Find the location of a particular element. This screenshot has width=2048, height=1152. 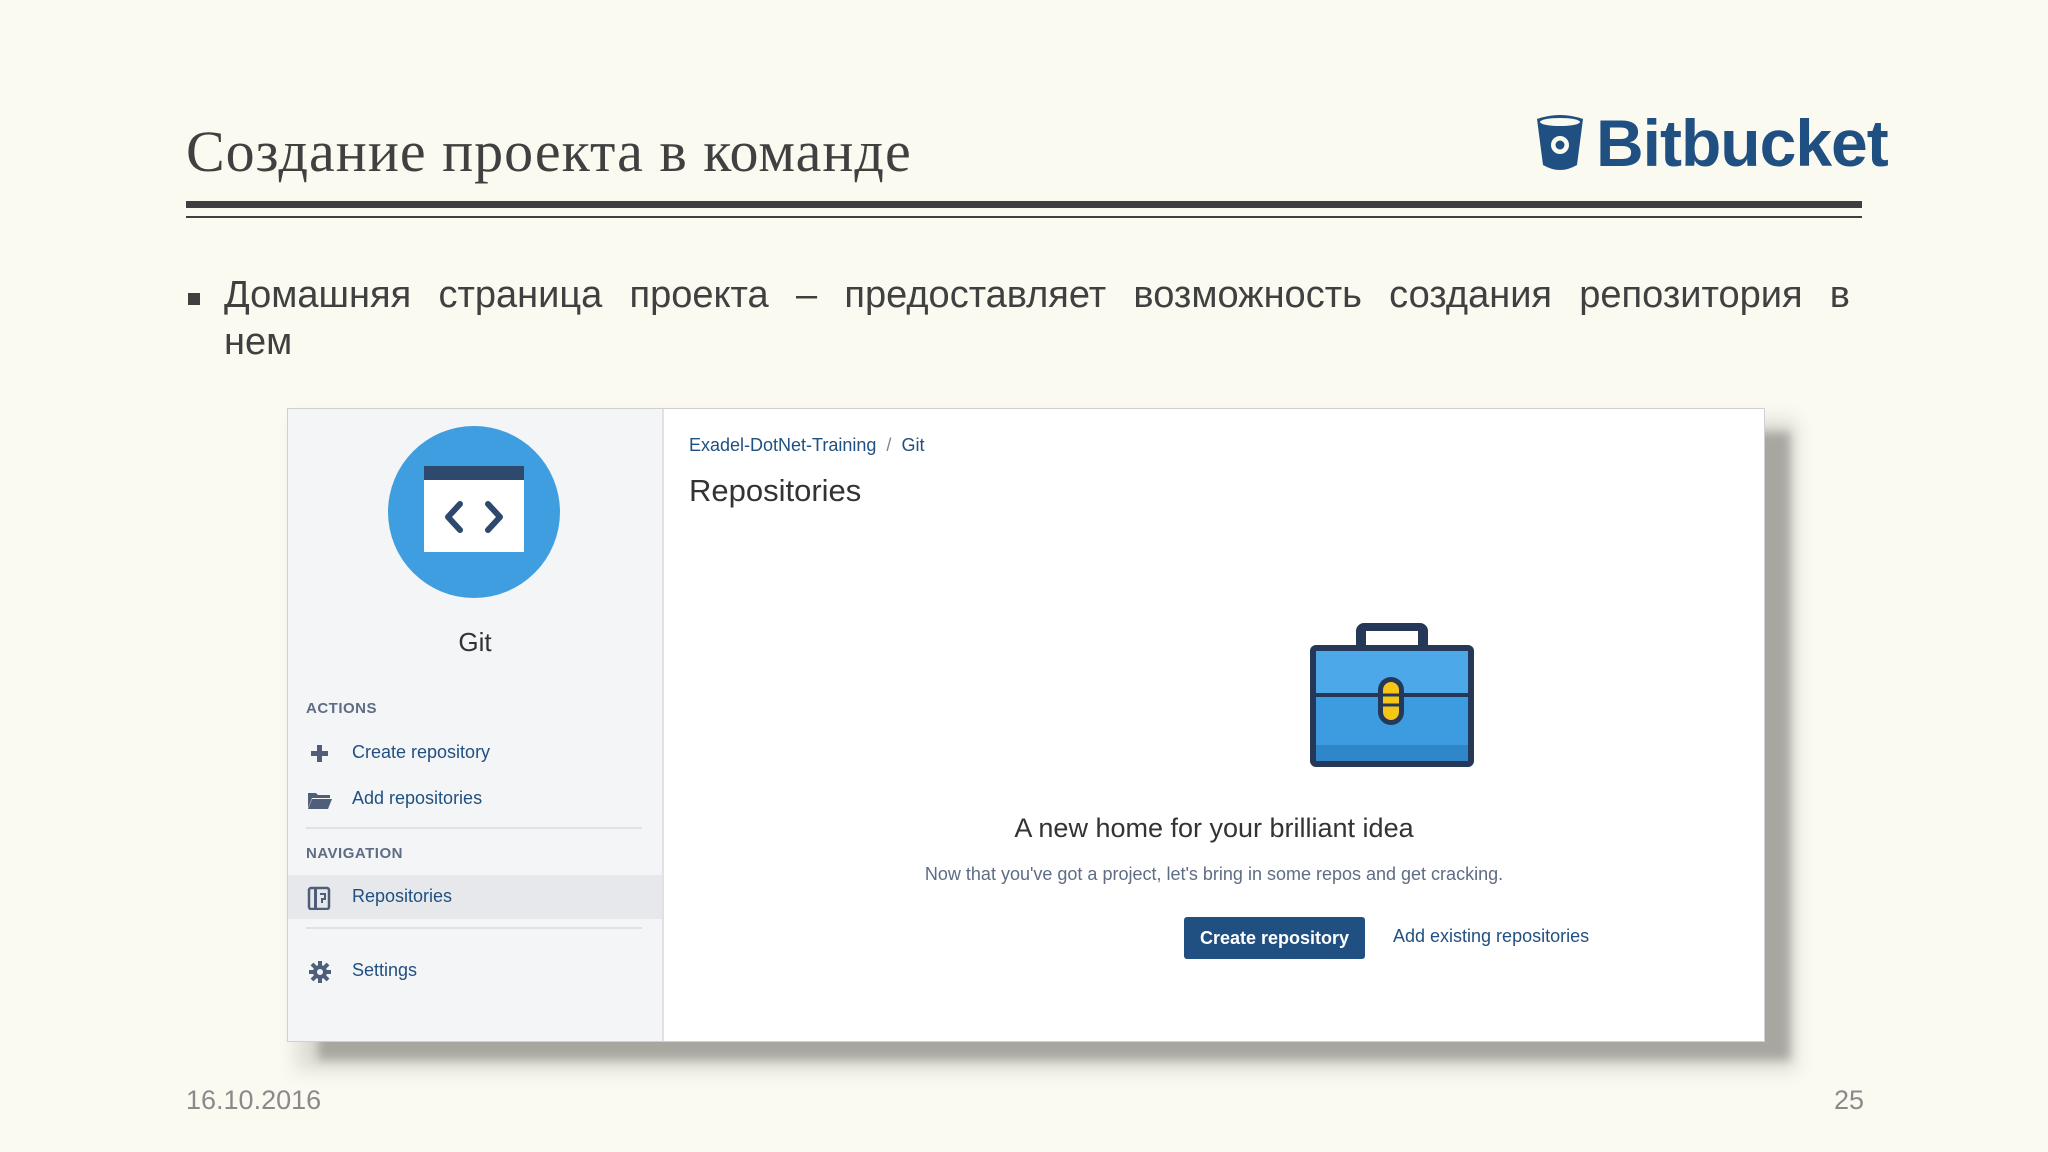

action-create-repository: Create repository is located at coordinates (475, 753).